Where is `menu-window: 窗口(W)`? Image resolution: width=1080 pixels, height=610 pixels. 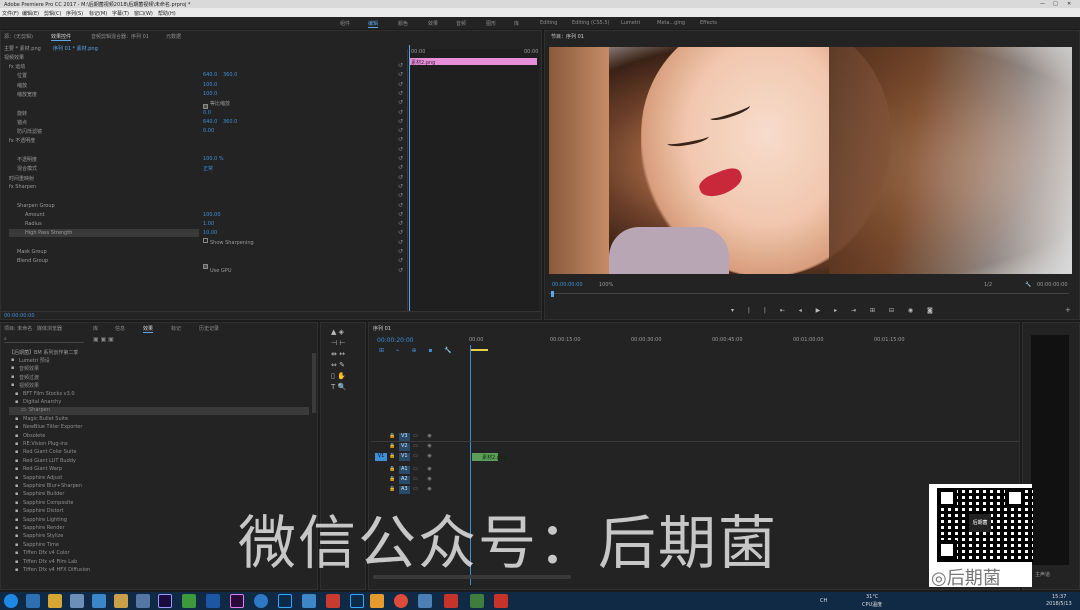
menu-window: 窗口(W) is located at coordinates (143, 13).